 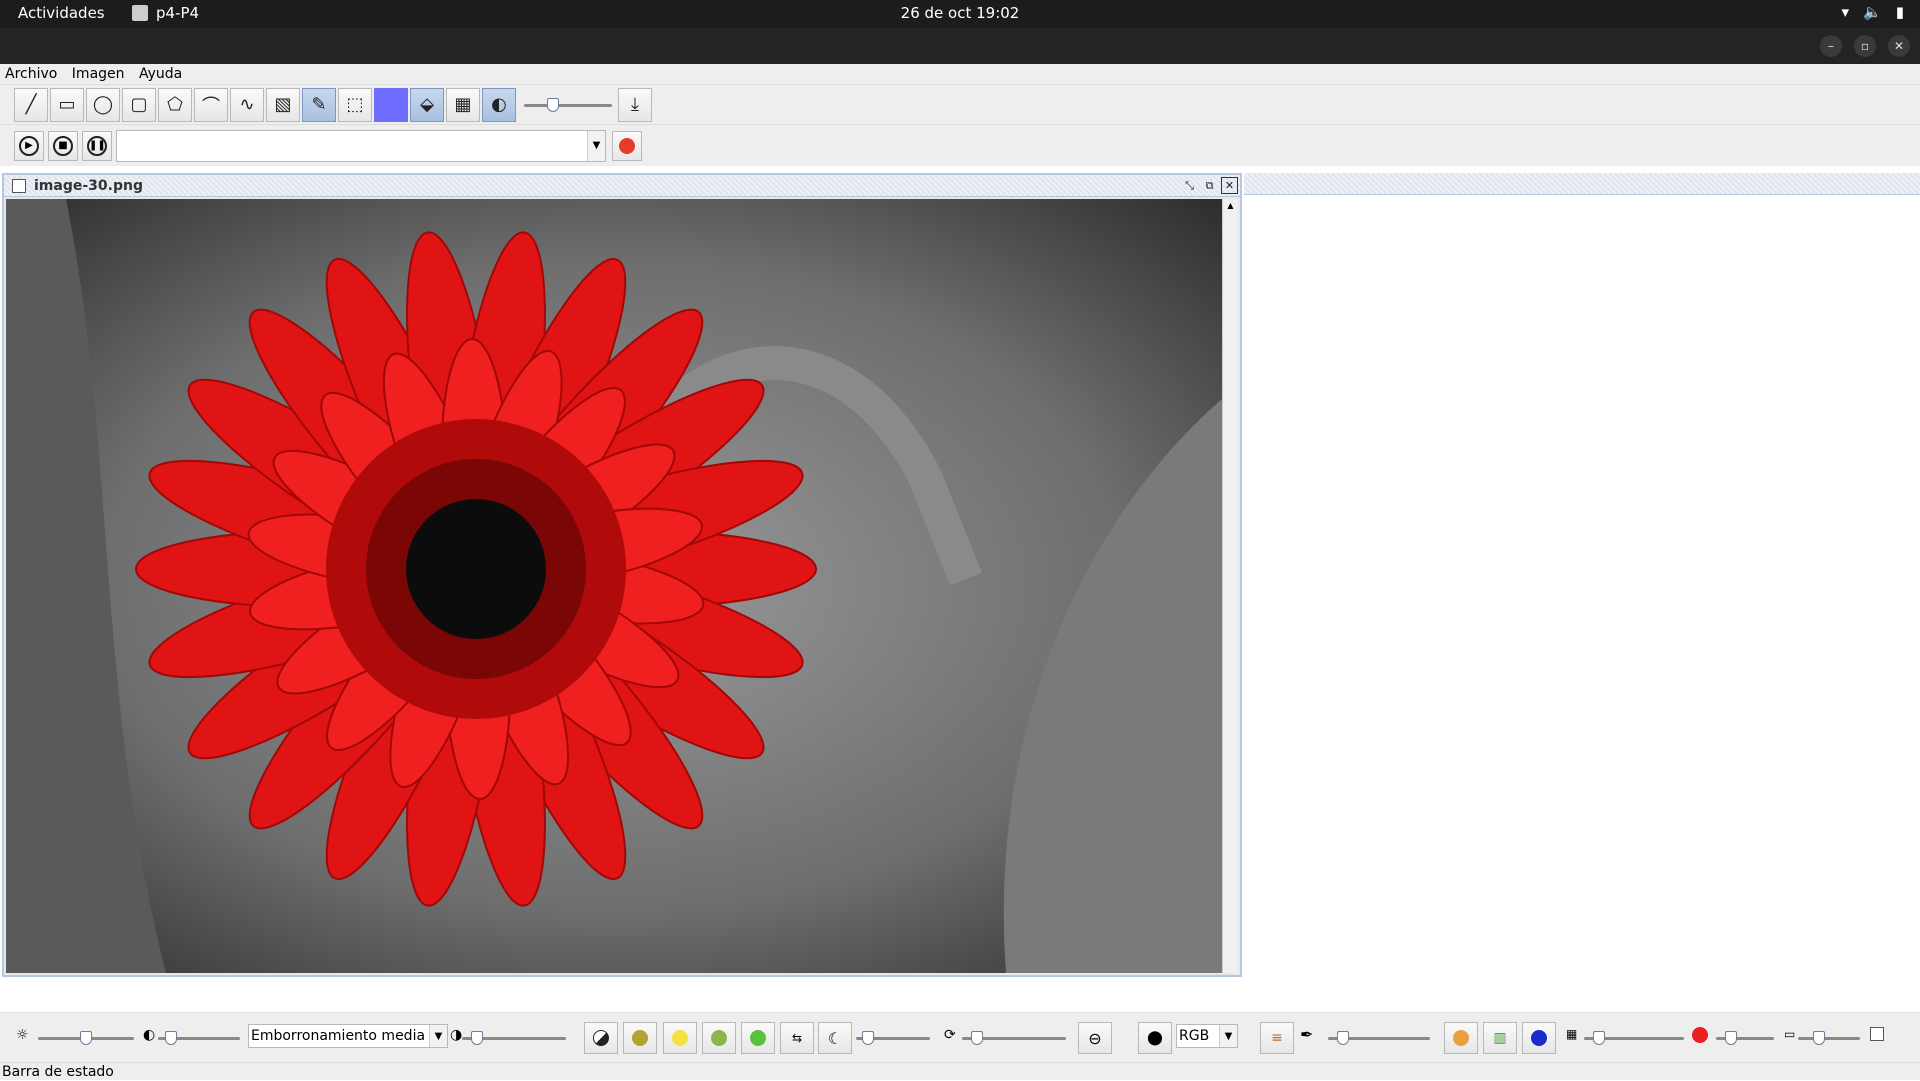 I want to click on document-icon, so click(x=19, y=185).